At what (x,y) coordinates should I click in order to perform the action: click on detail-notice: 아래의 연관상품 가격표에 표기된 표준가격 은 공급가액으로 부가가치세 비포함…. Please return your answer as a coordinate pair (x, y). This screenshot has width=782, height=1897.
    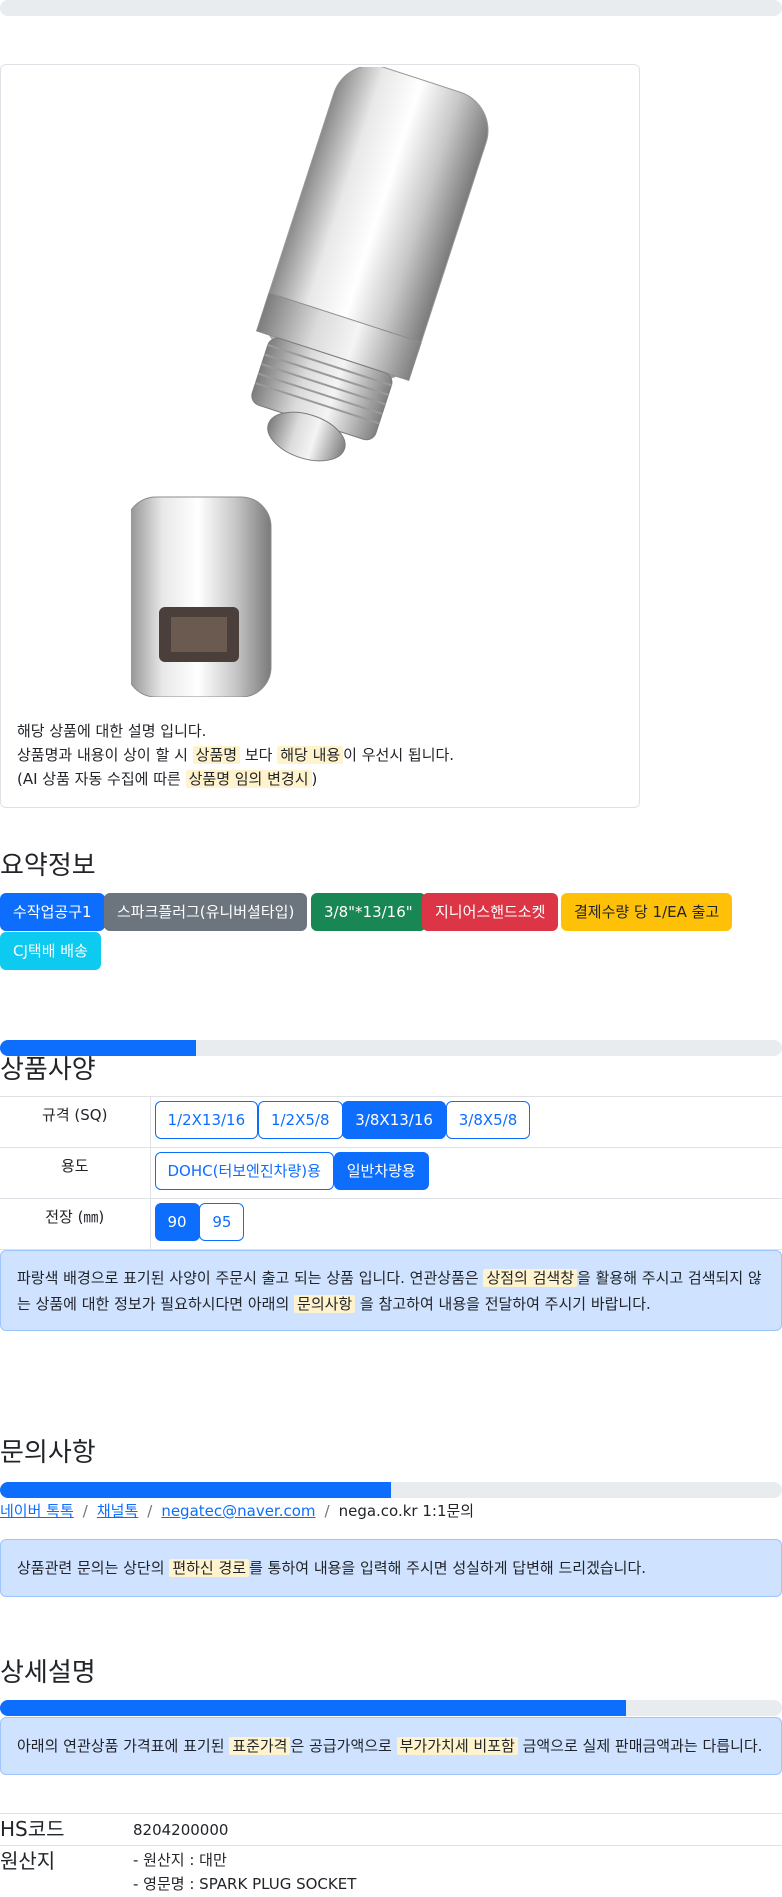
    Looking at the image, I should click on (391, 1746).